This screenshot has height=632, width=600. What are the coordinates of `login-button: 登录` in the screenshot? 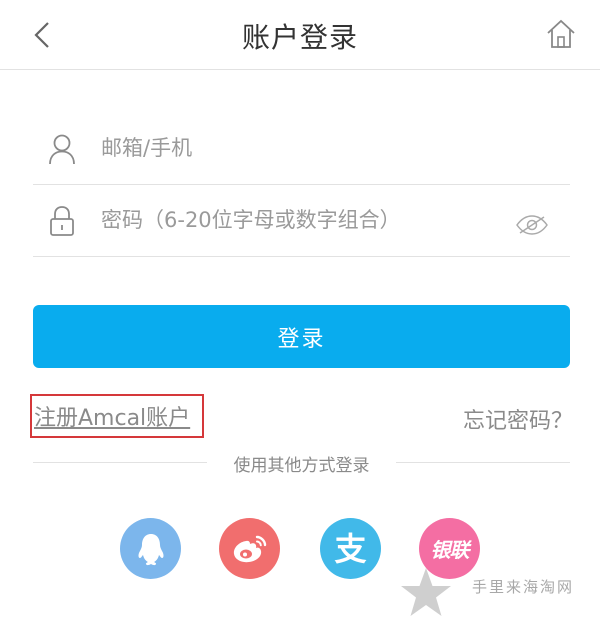 It's located at (301, 336).